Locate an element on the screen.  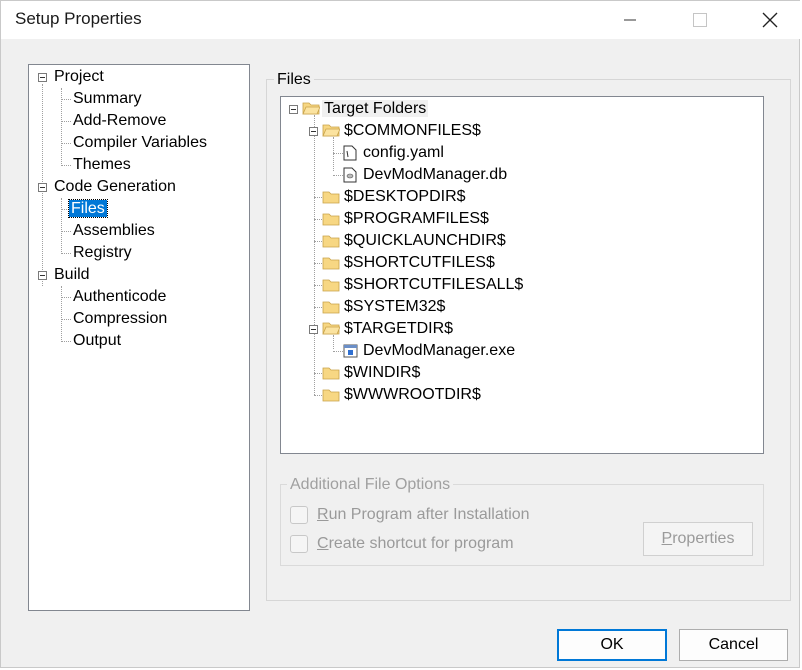
tree-item-label: $QUICKLAUNCHDIR$ is located at coordinates (425, 240).